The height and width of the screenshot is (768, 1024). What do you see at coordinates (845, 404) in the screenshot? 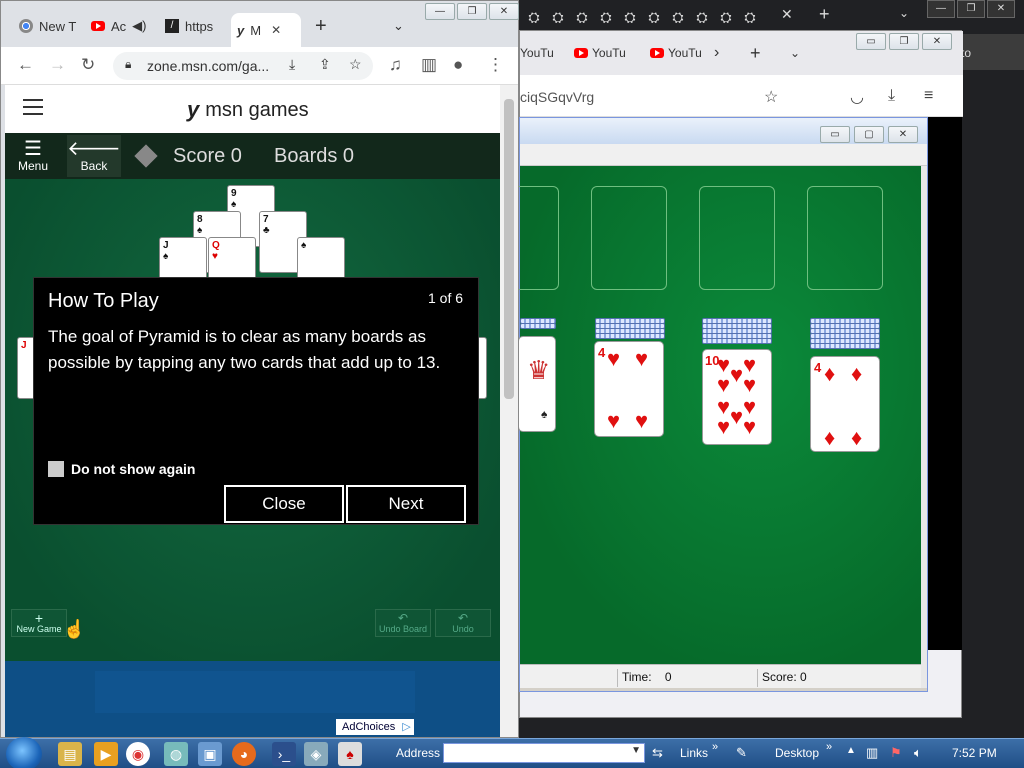
I see `playing-card: 4 ♦ ♦ ♦ ♦` at bounding box center [845, 404].